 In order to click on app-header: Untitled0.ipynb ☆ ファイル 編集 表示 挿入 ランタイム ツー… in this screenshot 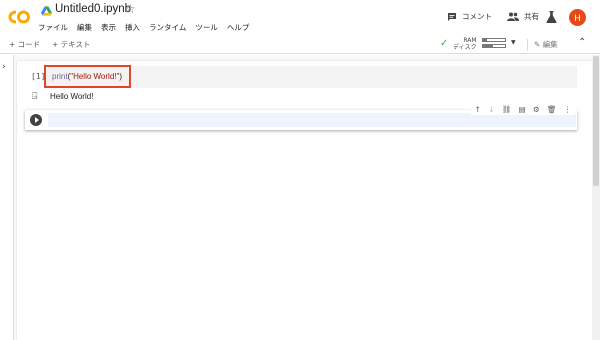, I will do `click(300, 18)`.